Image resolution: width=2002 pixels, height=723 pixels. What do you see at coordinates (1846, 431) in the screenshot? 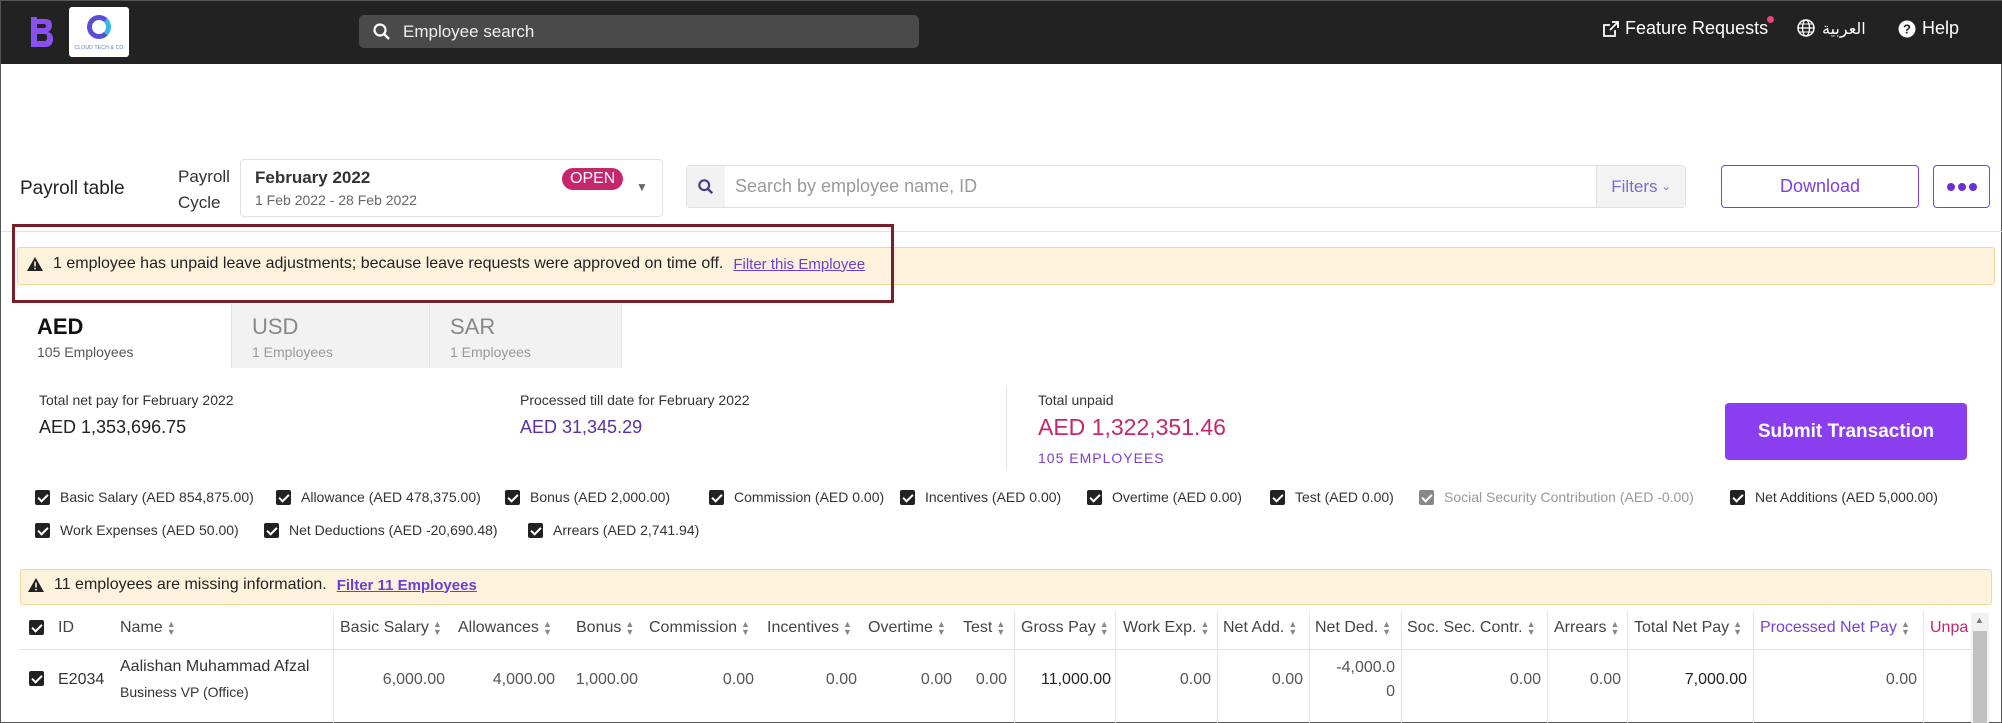
I see `submit-transaction-button: Submit Transaction` at bounding box center [1846, 431].